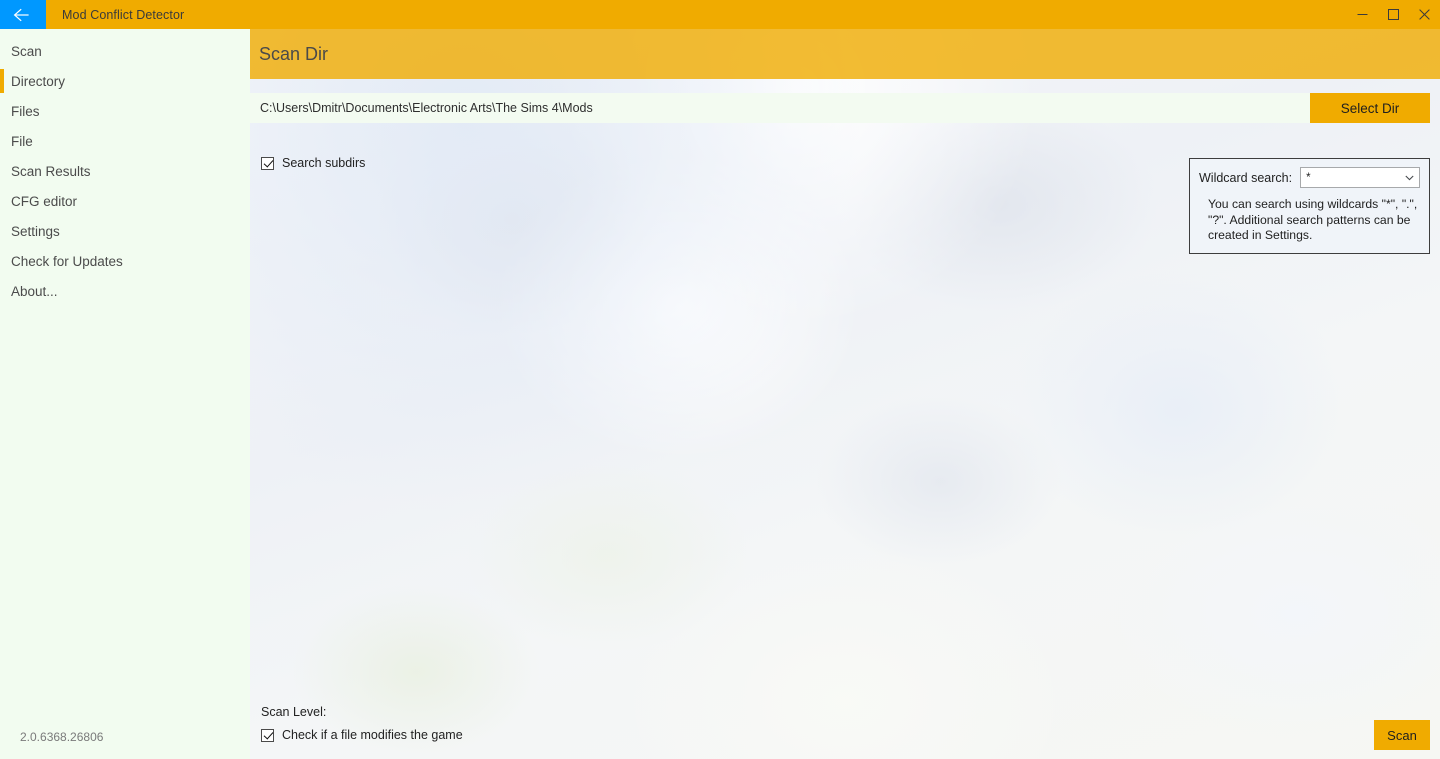 Image resolution: width=1440 pixels, height=759 pixels. I want to click on search-subdirs-checkbox: Search subdirs, so click(313, 163).